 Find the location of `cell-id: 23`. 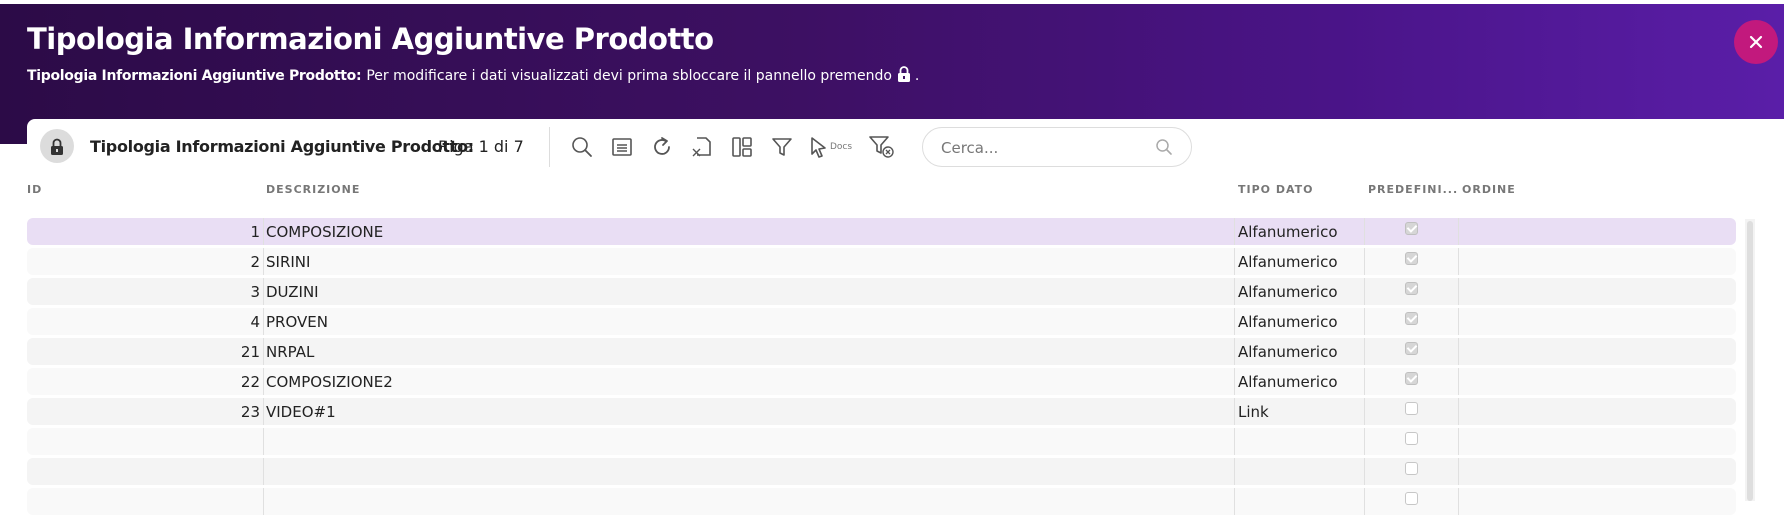

cell-id: 23 is located at coordinates (250, 412).